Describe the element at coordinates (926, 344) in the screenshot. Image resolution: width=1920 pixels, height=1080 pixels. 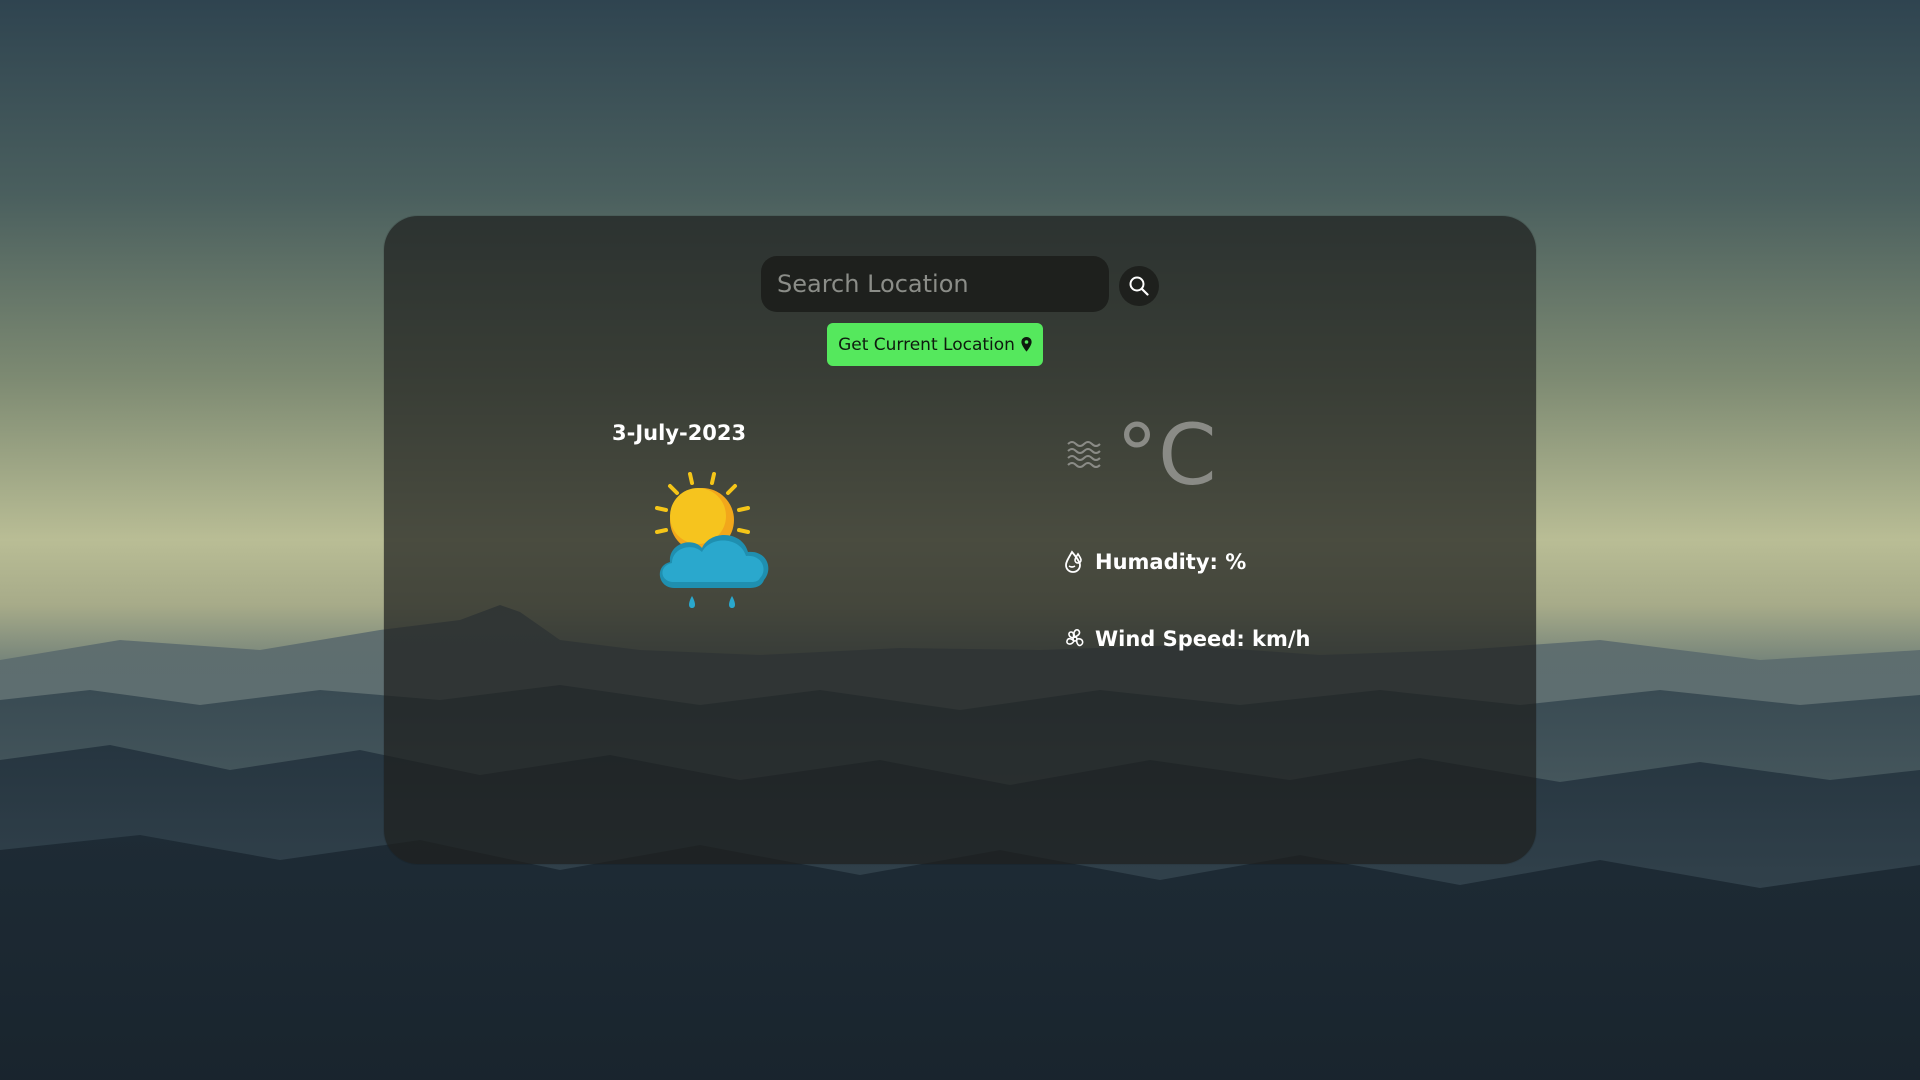
I see `get-current-location-label: Get Current Location` at that location.